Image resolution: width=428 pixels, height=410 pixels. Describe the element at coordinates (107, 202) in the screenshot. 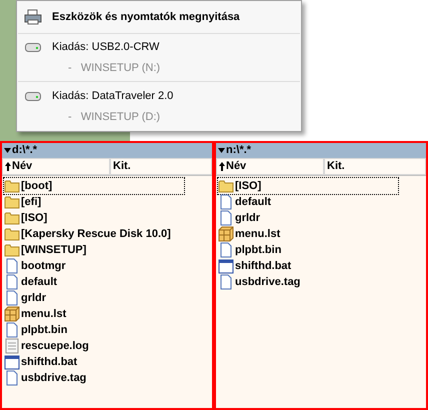

I see `file-row: [efi]` at that location.